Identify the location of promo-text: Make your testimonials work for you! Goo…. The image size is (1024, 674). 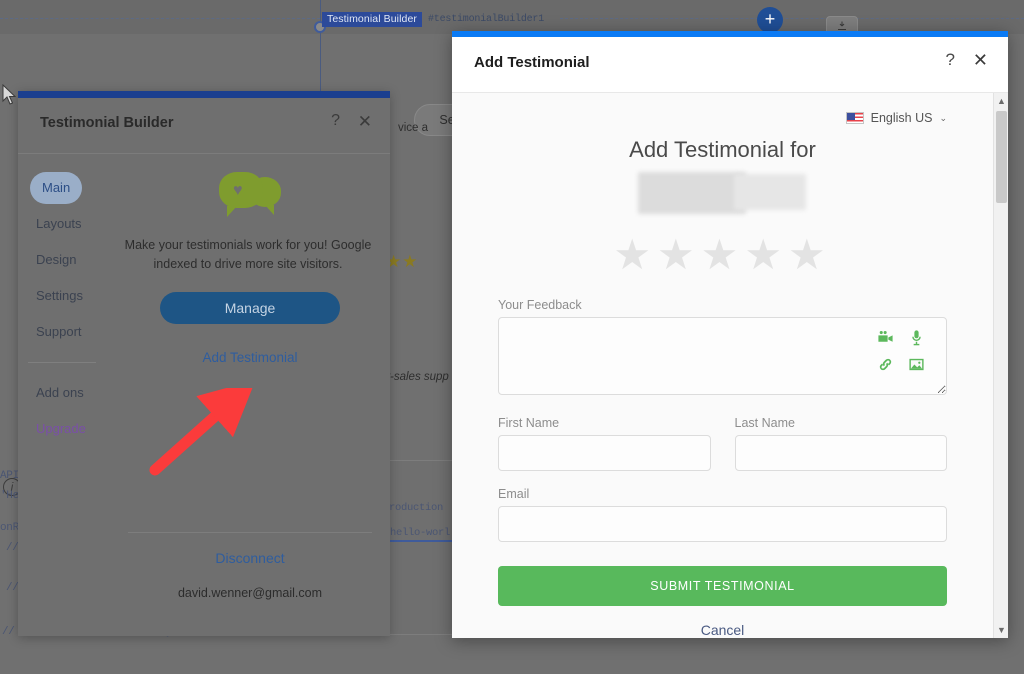
(248, 254).